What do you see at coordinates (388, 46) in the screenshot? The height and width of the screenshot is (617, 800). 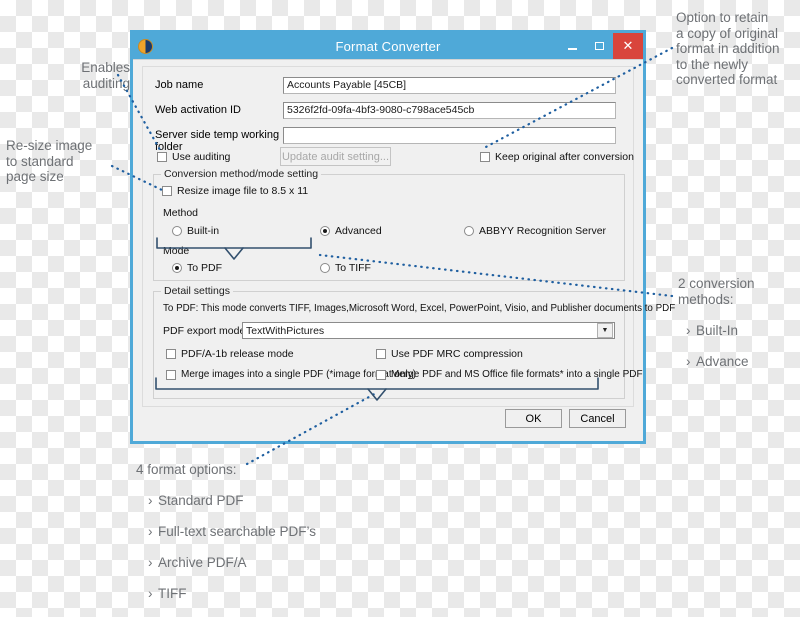 I see `title-bar: Format Converter ✕` at bounding box center [388, 46].